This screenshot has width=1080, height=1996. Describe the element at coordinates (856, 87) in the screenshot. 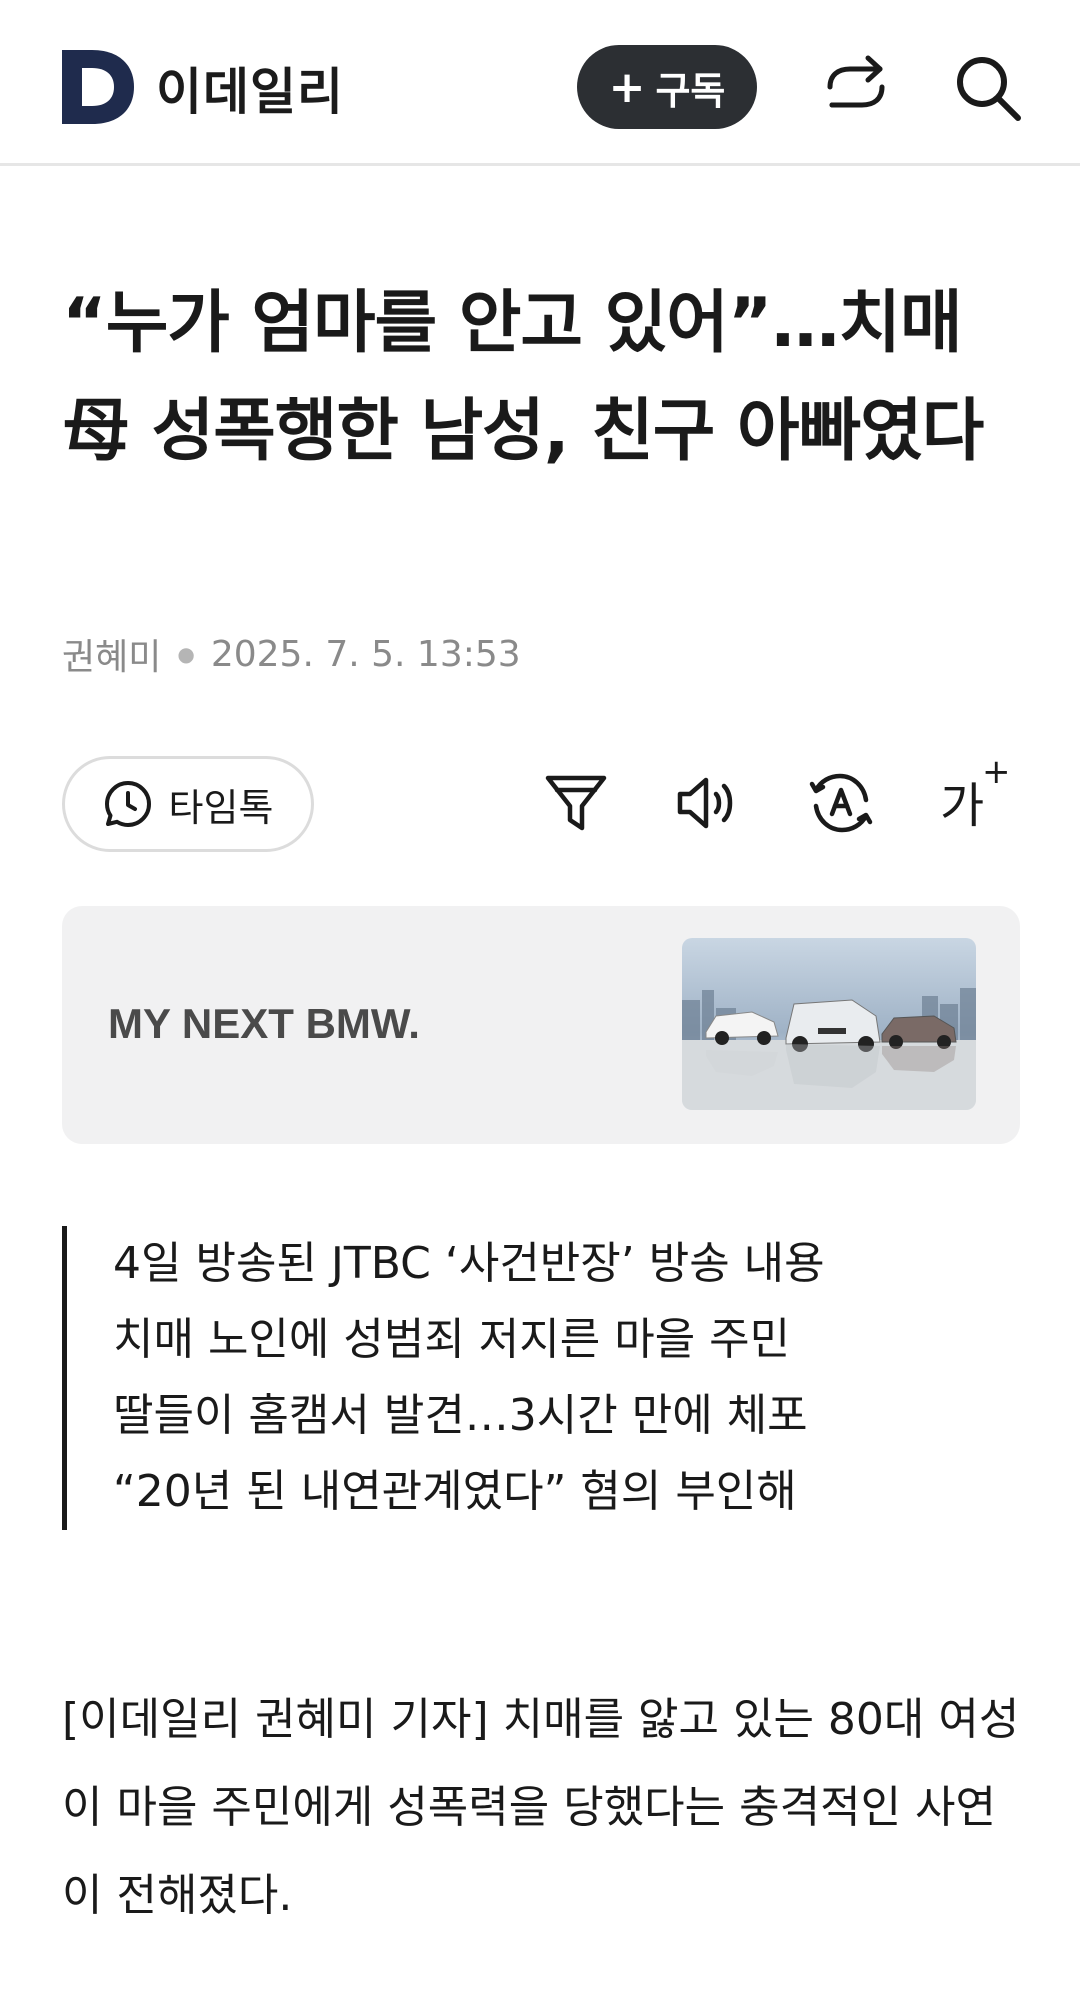

I see `share-icon` at that location.